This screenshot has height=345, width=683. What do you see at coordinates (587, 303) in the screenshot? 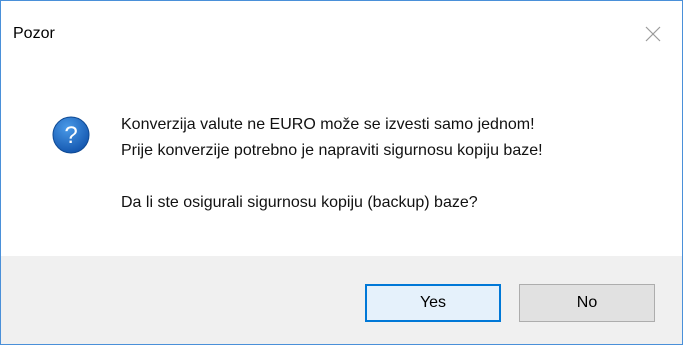
I see `no-button: No` at bounding box center [587, 303].